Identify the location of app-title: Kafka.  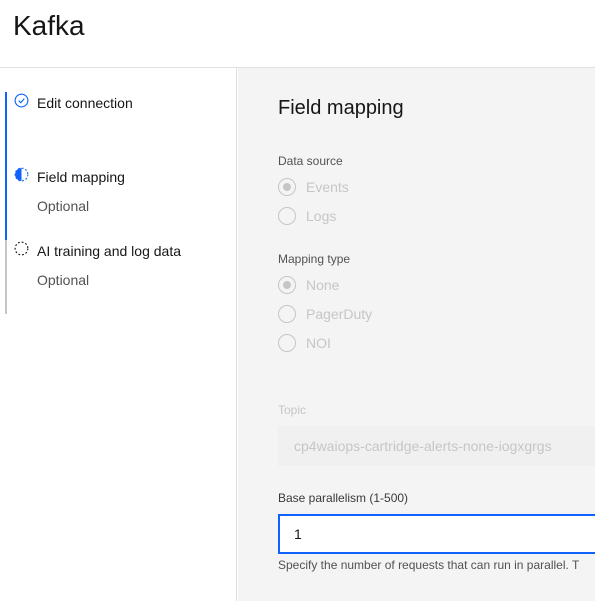
(49, 25).